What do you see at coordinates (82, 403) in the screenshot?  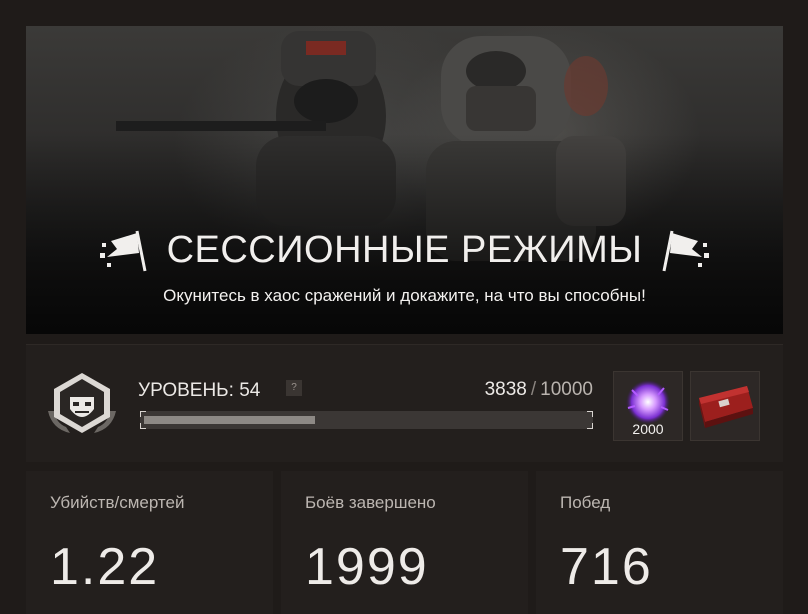 I see `rank-emblem-icon` at bounding box center [82, 403].